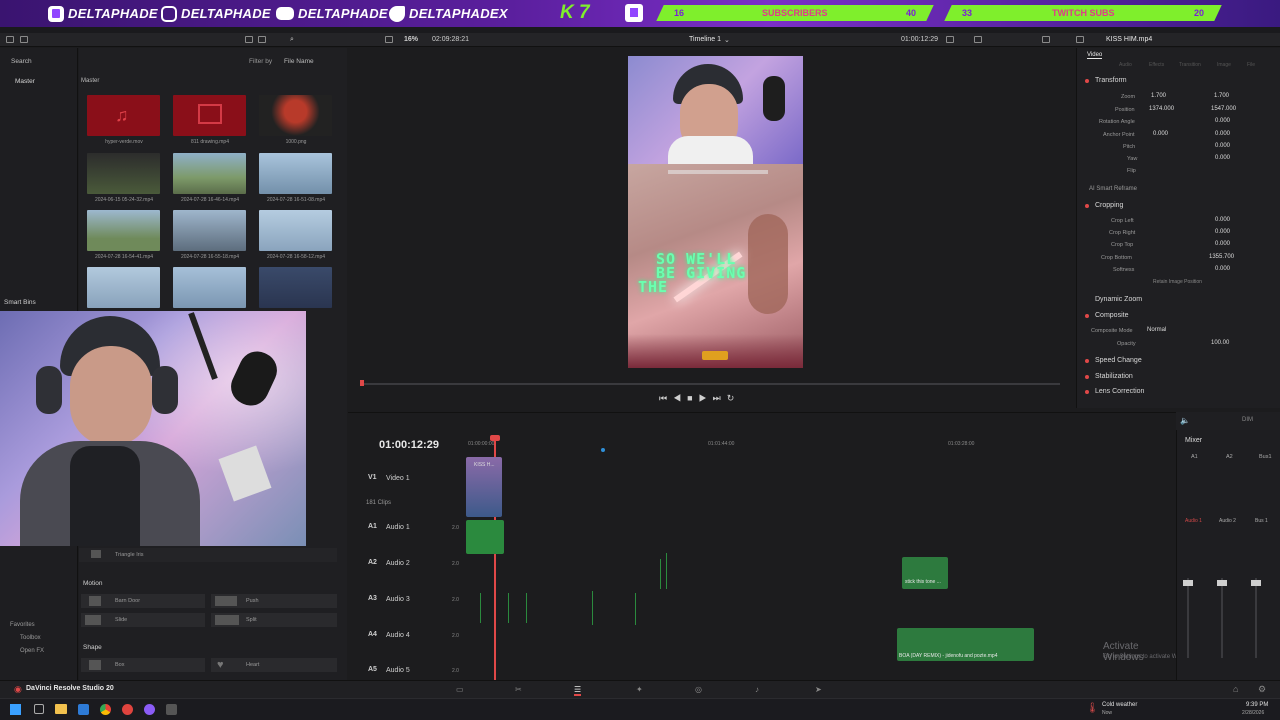  What do you see at coordinates (25, 81) in the screenshot?
I see `bin-item-master: Master` at bounding box center [25, 81].